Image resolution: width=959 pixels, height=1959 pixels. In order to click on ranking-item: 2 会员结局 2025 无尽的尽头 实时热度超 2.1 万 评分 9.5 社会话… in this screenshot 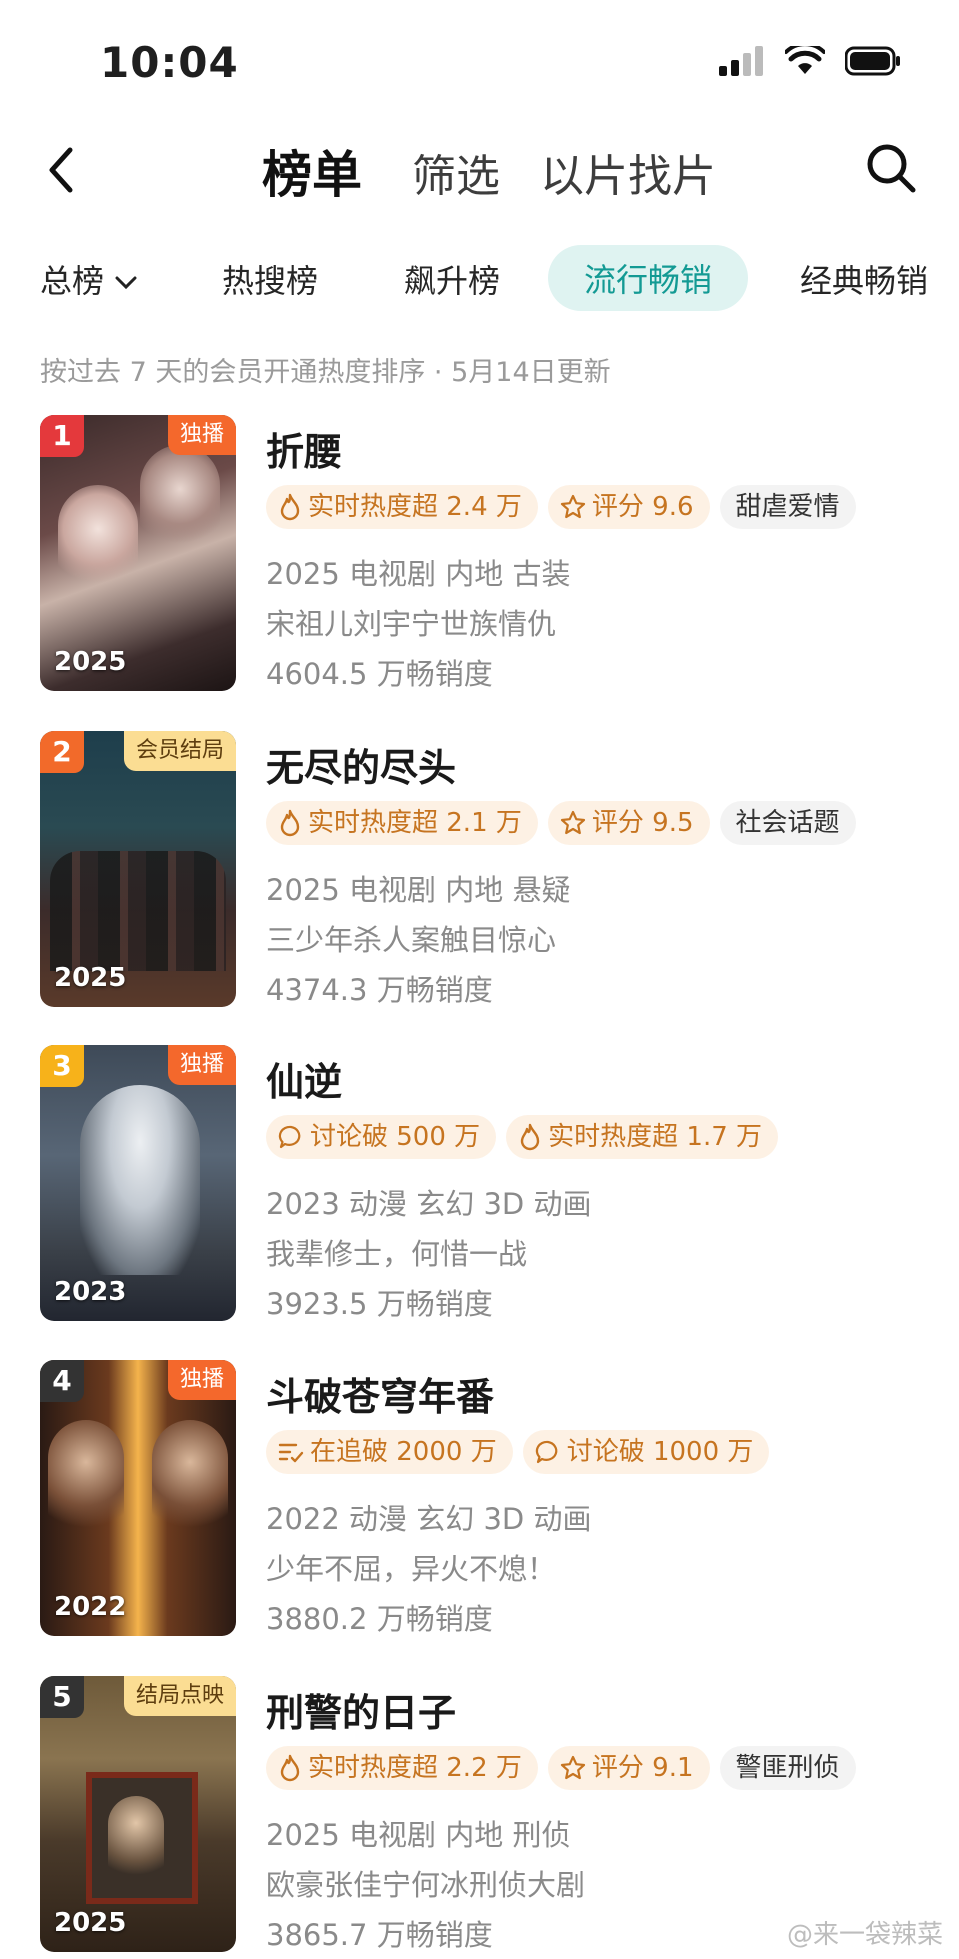, I will do `click(490, 871)`.